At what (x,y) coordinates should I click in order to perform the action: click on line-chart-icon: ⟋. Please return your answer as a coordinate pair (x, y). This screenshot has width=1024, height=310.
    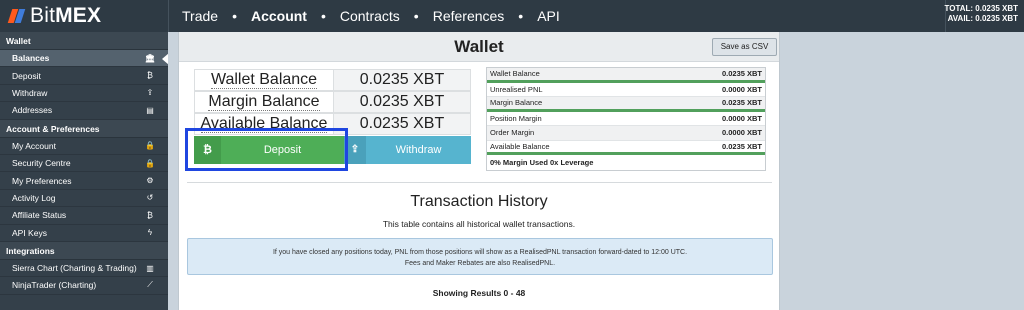
    Looking at the image, I should click on (150, 285).